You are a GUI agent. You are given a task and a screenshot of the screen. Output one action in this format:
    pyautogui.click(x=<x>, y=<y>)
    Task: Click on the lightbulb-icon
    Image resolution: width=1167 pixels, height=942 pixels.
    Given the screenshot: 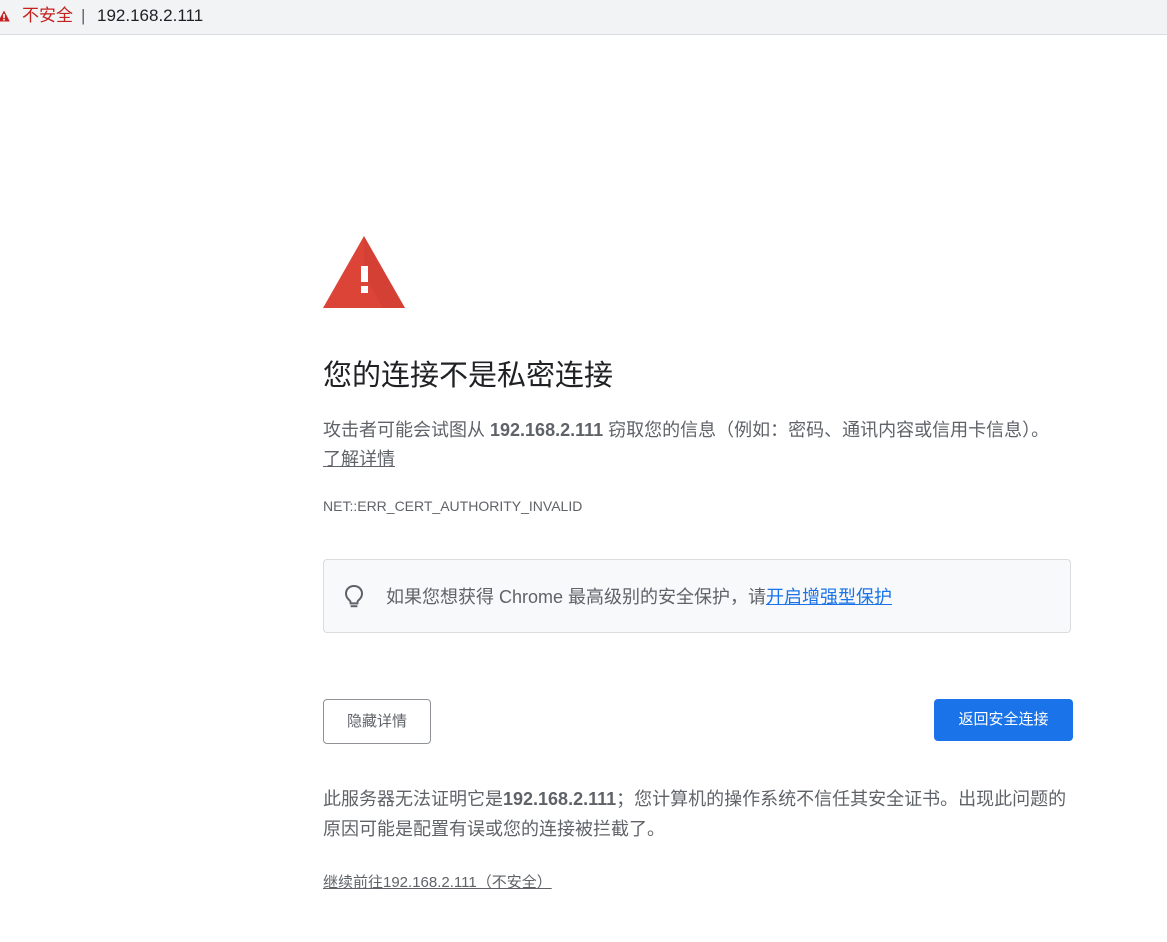 What is the action you would take?
    pyautogui.click(x=354, y=596)
    